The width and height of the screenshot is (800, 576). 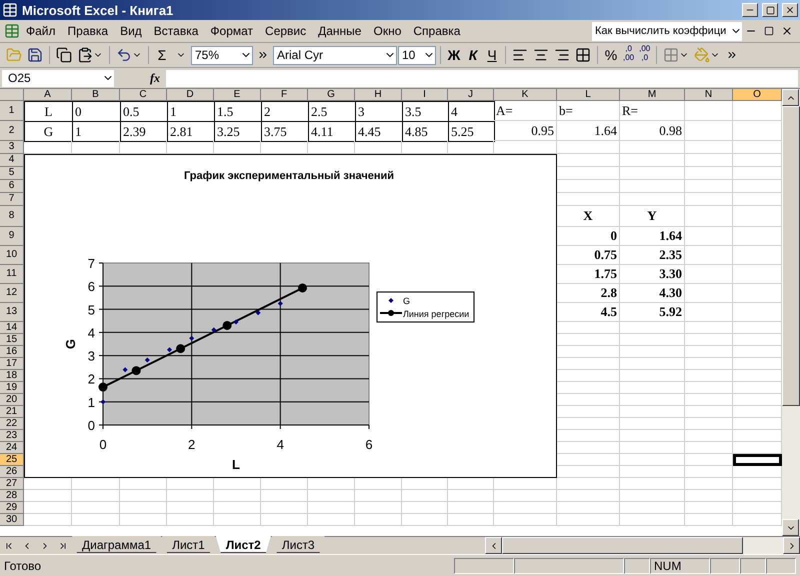 I want to click on row-header: 1, so click(x=12, y=111).